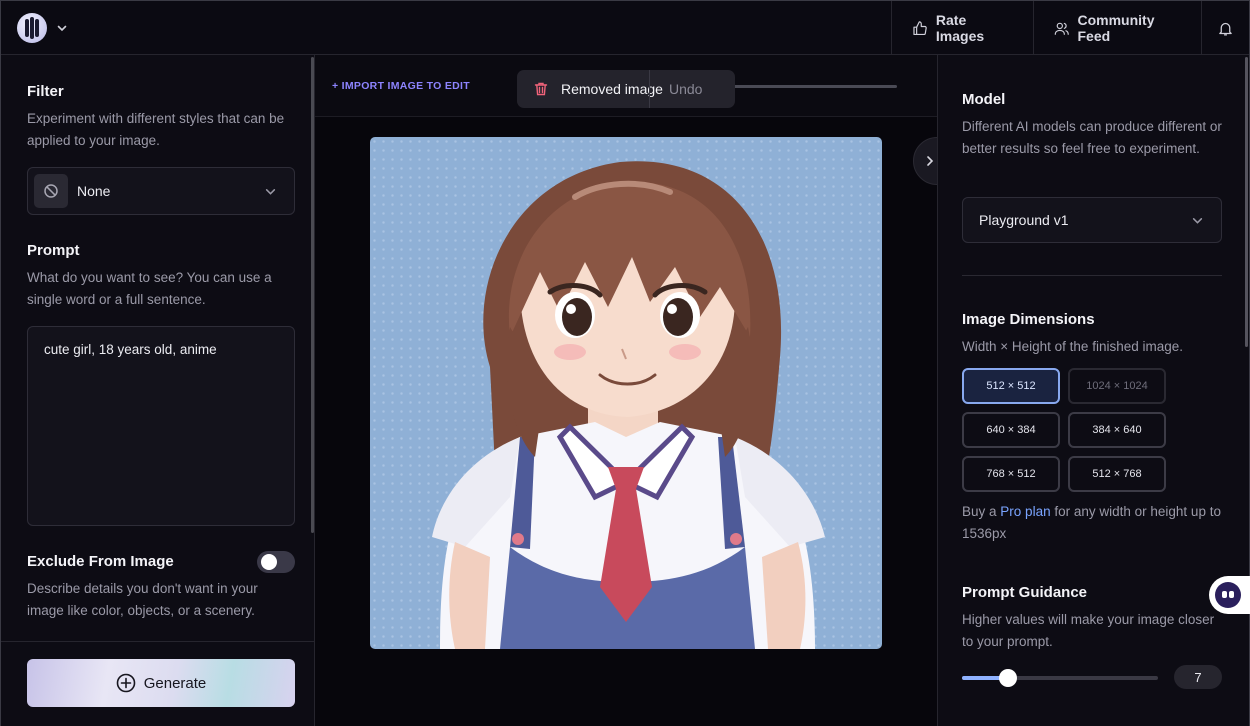  I want to click on trash-icon, so click(541, 89).